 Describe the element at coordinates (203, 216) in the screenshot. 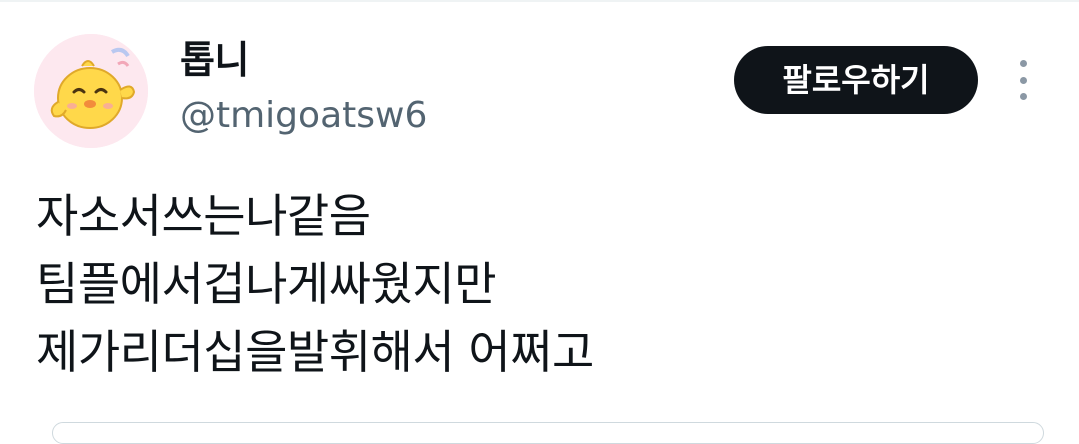

I see `tweet-line: 자소서쓰는나같음` at that location.